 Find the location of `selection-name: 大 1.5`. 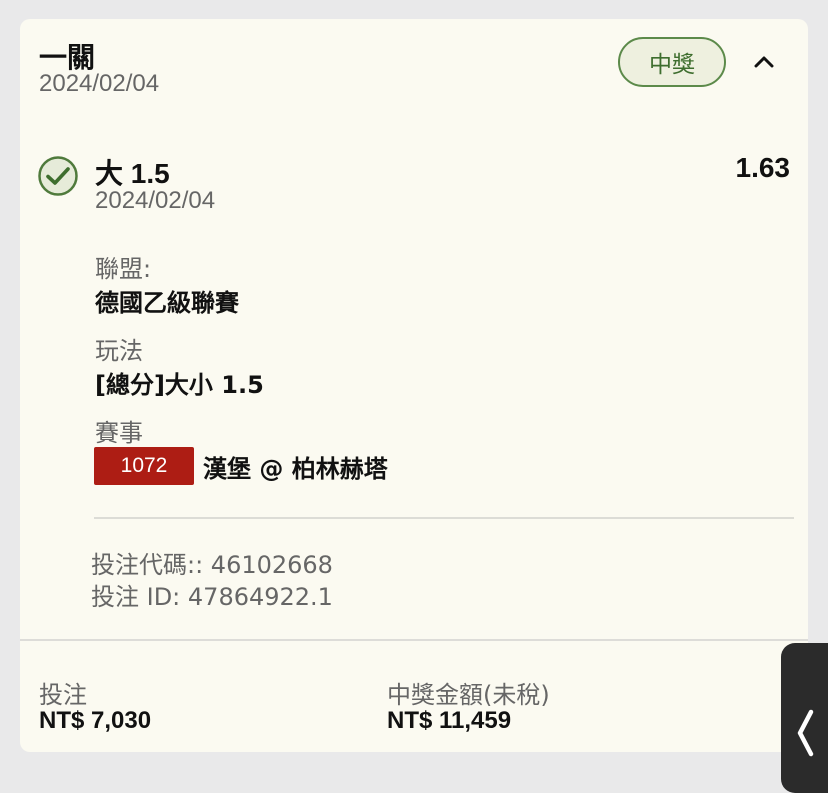

selection-name: 大 1.5 is located at coordinates (132, 173).